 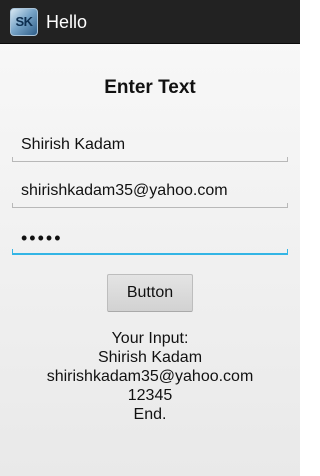 I want to click on password-field-underline, so click(x=150, y=254).